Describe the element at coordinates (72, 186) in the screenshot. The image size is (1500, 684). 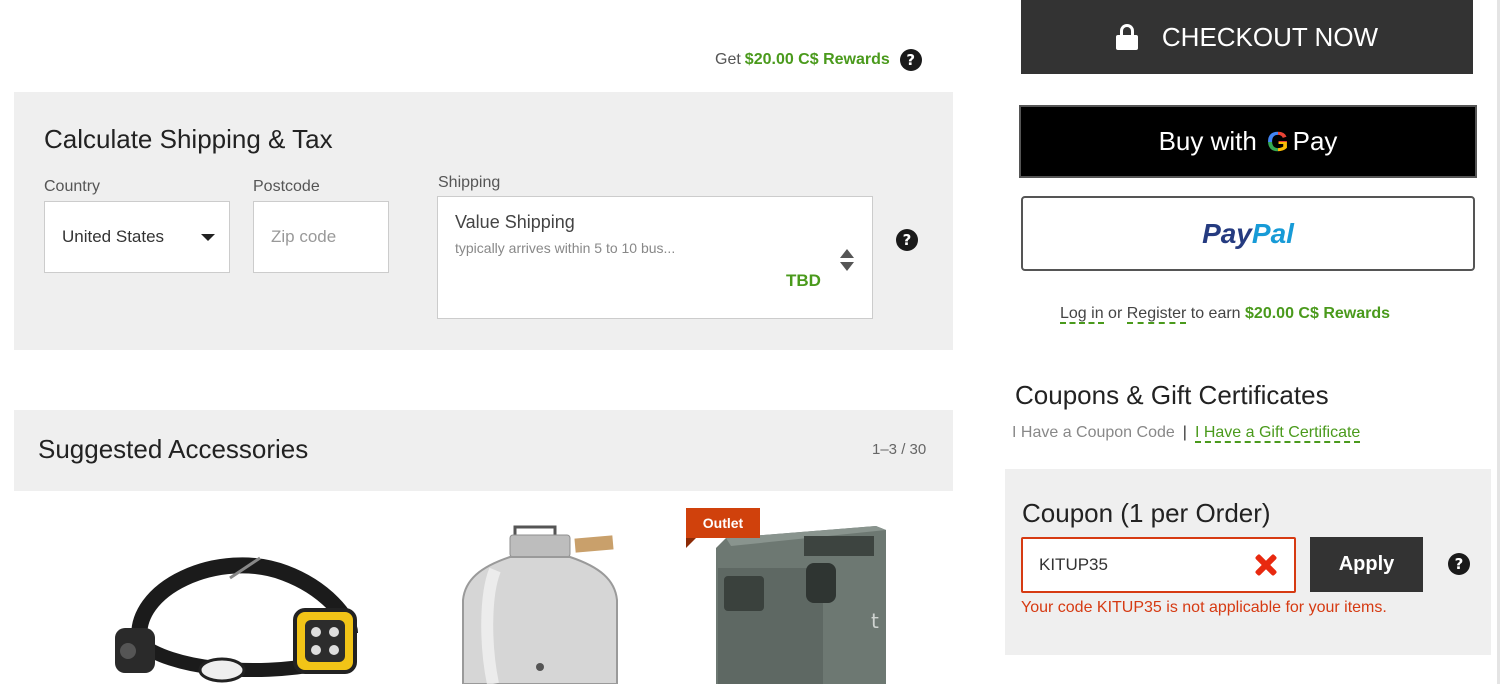
I see `country-label: Country` at that location.